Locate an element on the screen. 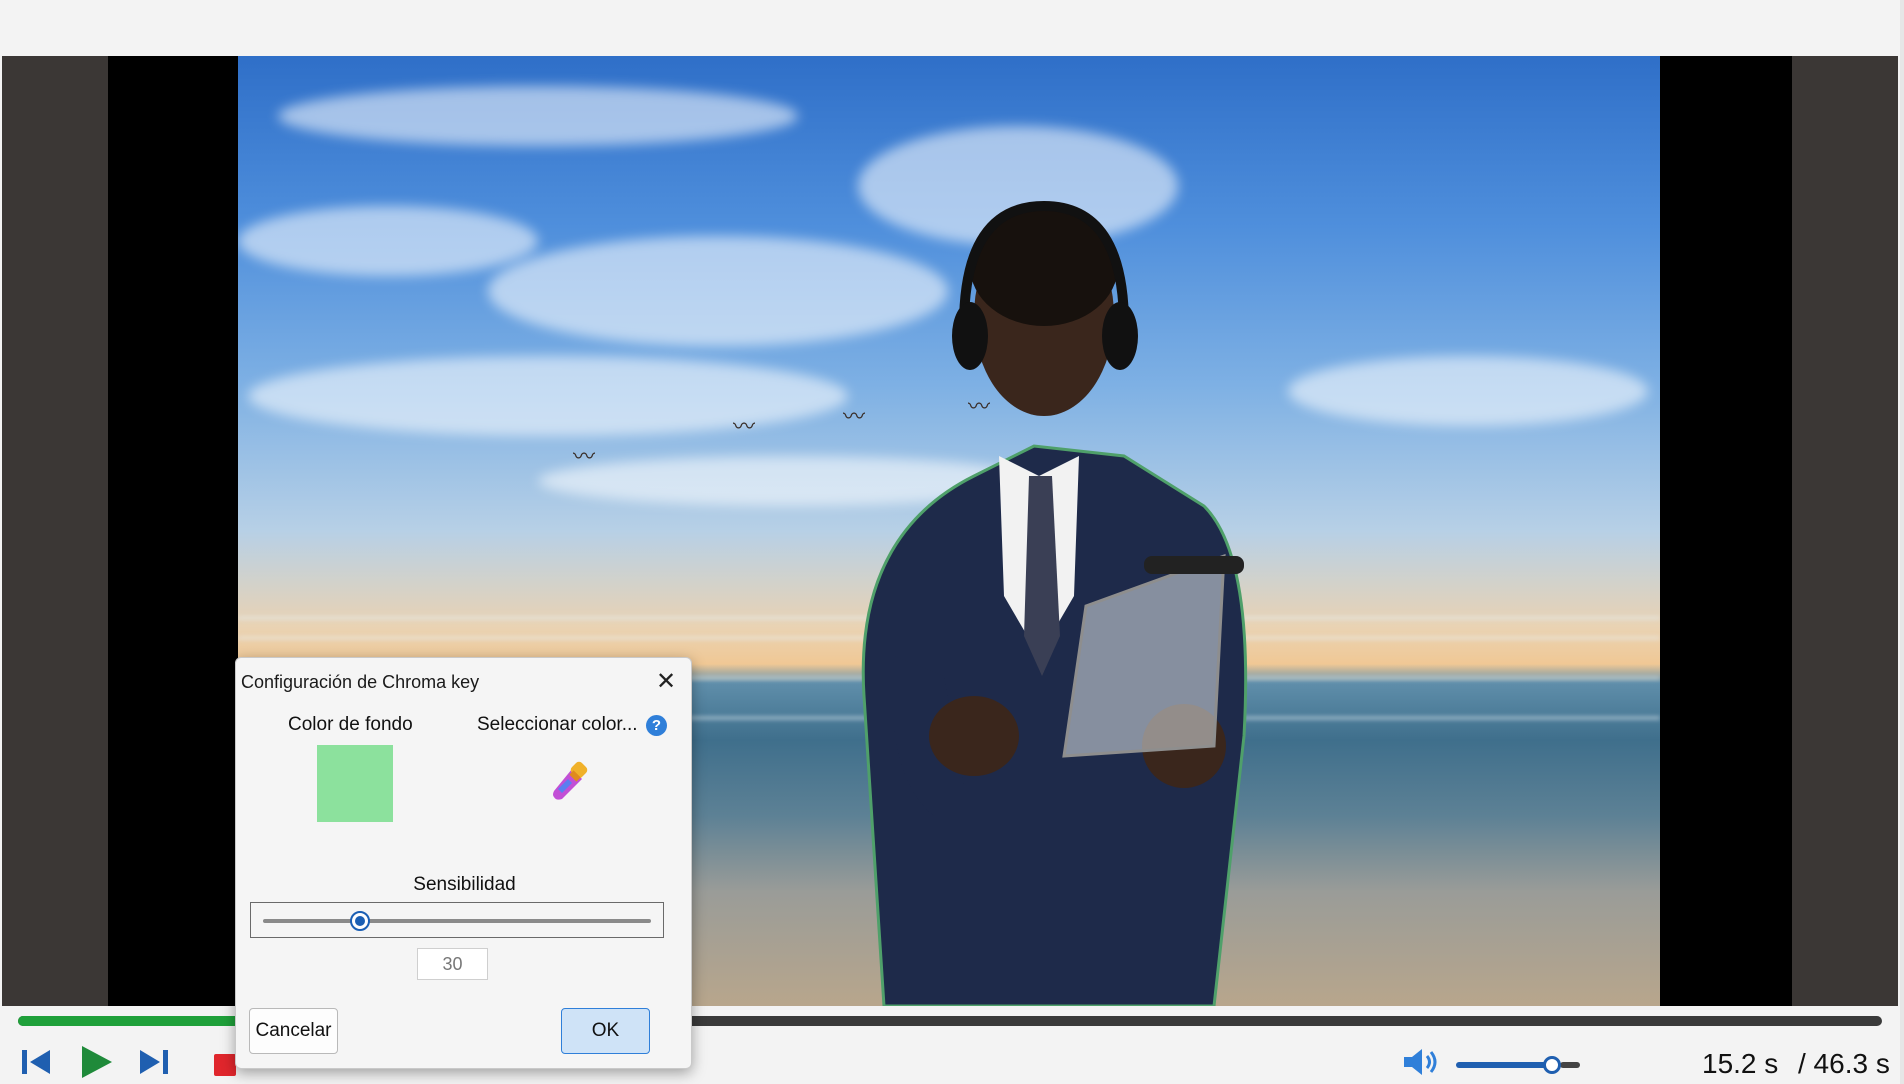 This screenshot has width=1904, height=1084. dialog-title: Configuración de Chroma key is located at coordinates (360, 682).